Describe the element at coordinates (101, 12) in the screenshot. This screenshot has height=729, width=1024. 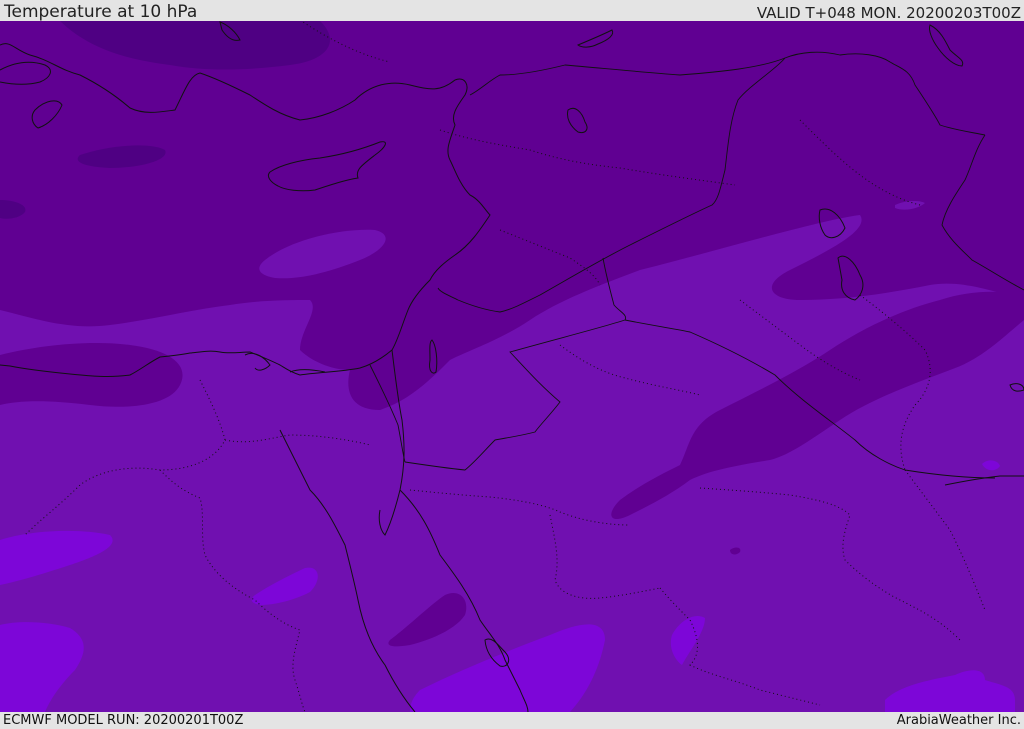
I see `map-title: Temperature at 10 hPa` at that location.